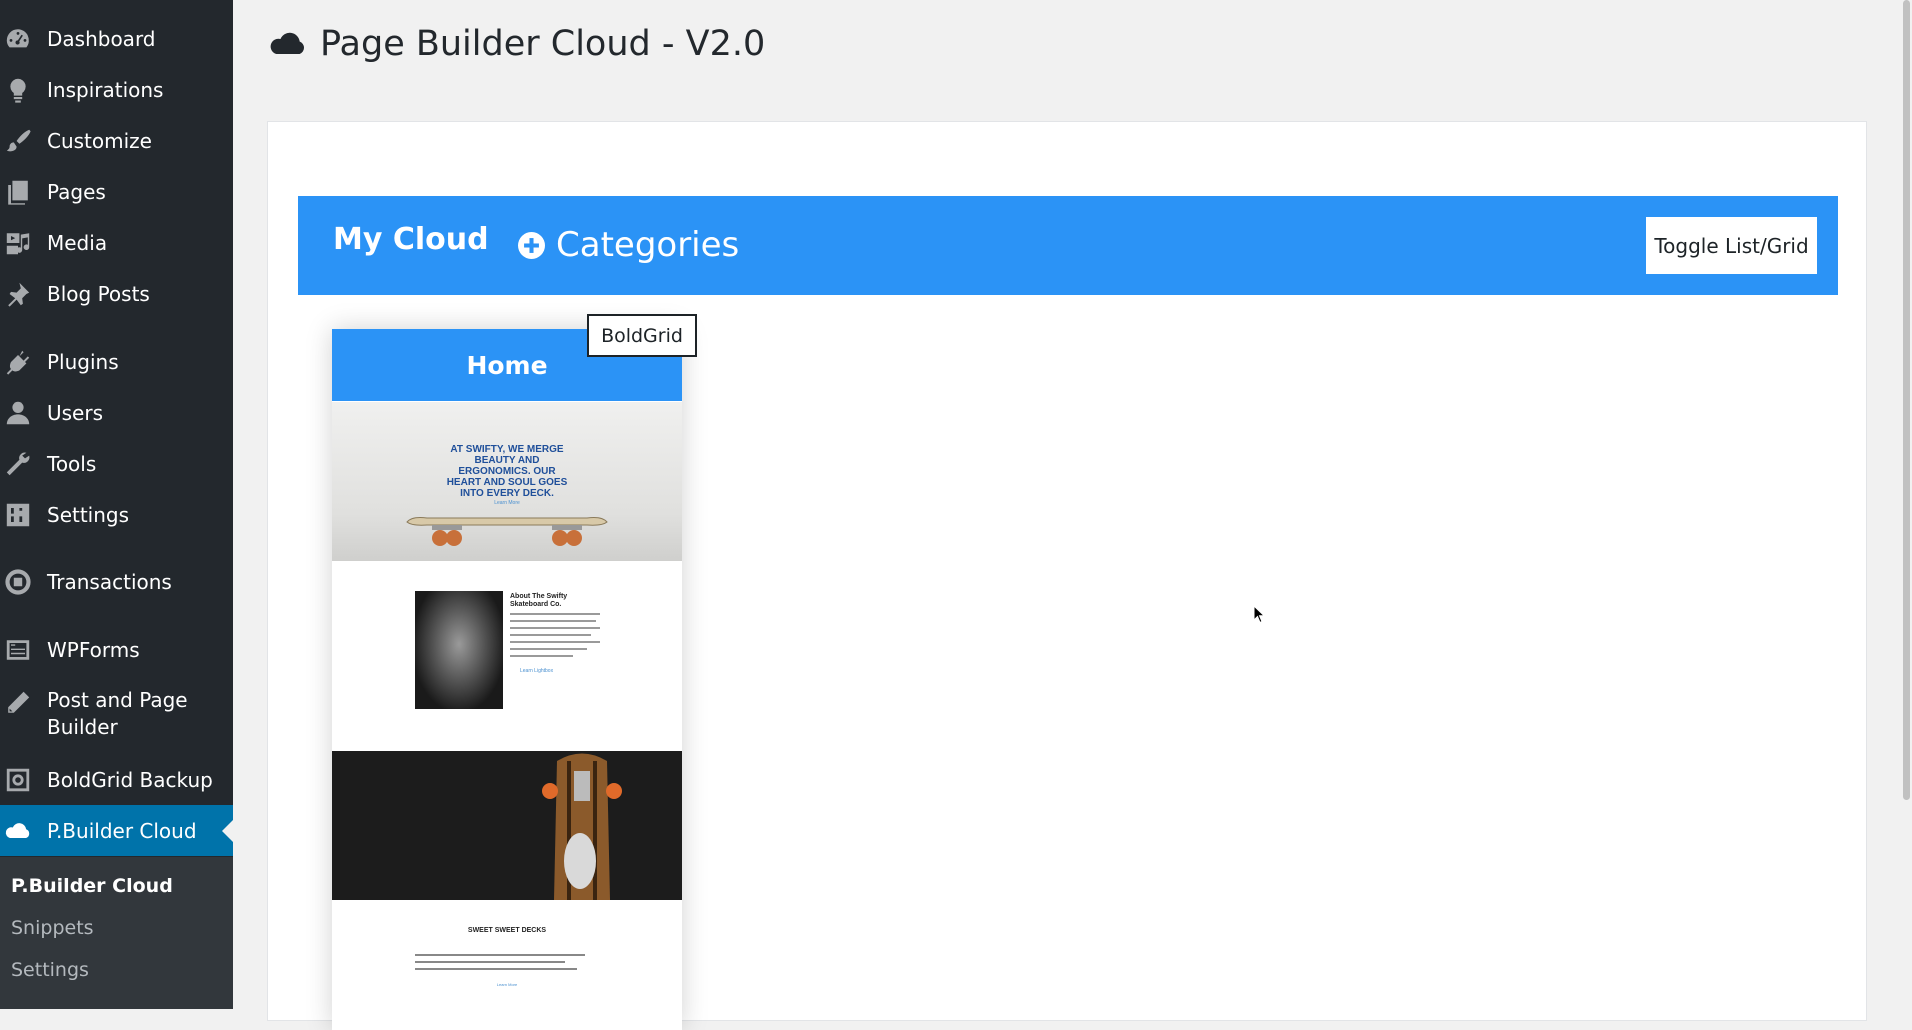 The height and width of the screenshot is (1030, 1912). What do you see at coordinates (50, 970) in the screenshot?
I see `submenu-settings: Settings` at bounding box center [50, 970].